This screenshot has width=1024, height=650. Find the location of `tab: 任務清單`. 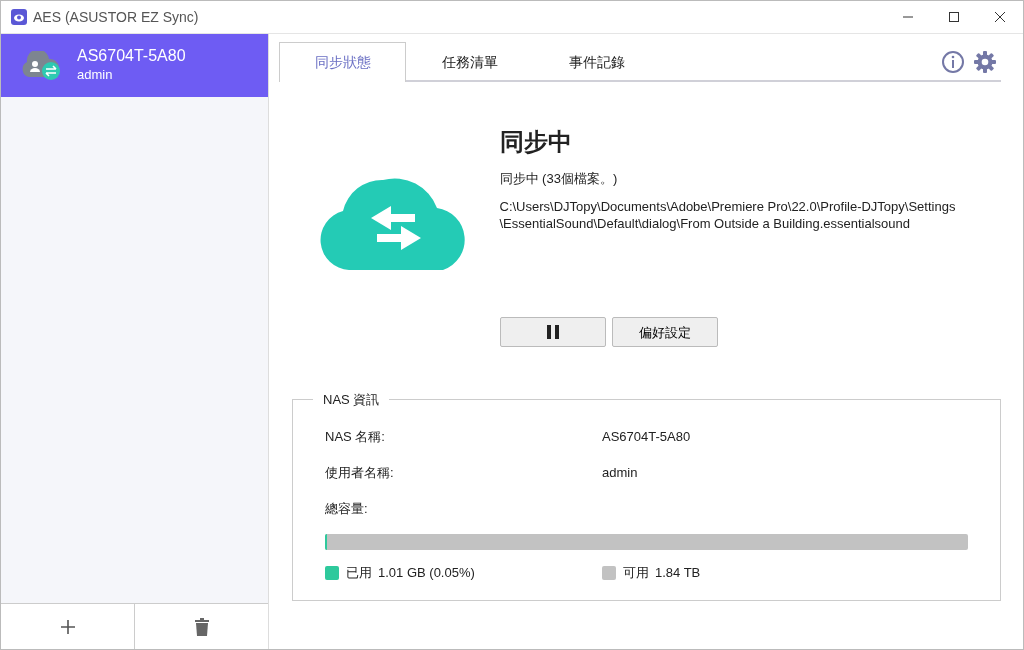

tab: 任務清單 is located at coordinates (469, 61).